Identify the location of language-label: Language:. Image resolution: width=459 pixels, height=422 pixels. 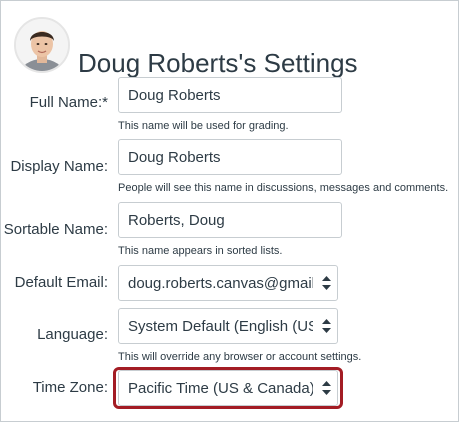
(72, 334).